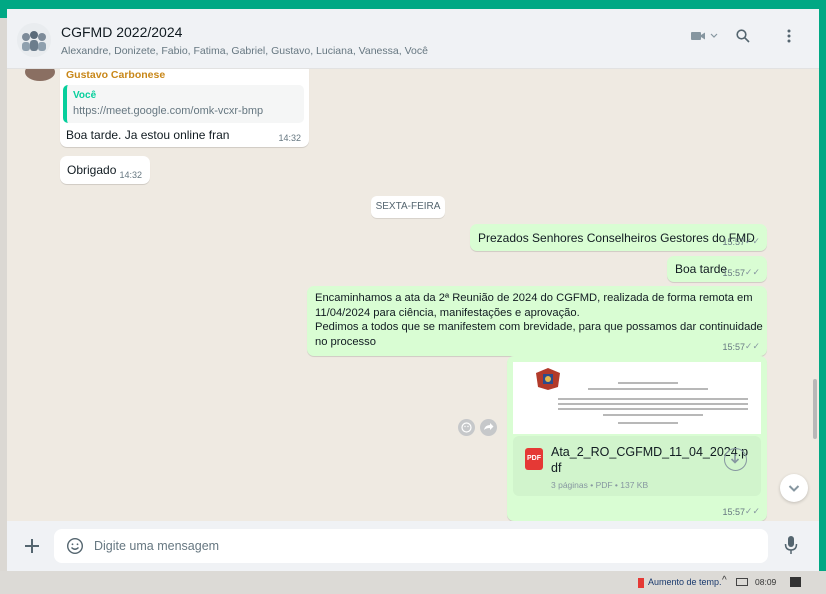 The width and height of the screenshot is (826, 594). Describe the element at coordinates (345, 341) in the screenshot. I see `message-line: no processo` at that location.